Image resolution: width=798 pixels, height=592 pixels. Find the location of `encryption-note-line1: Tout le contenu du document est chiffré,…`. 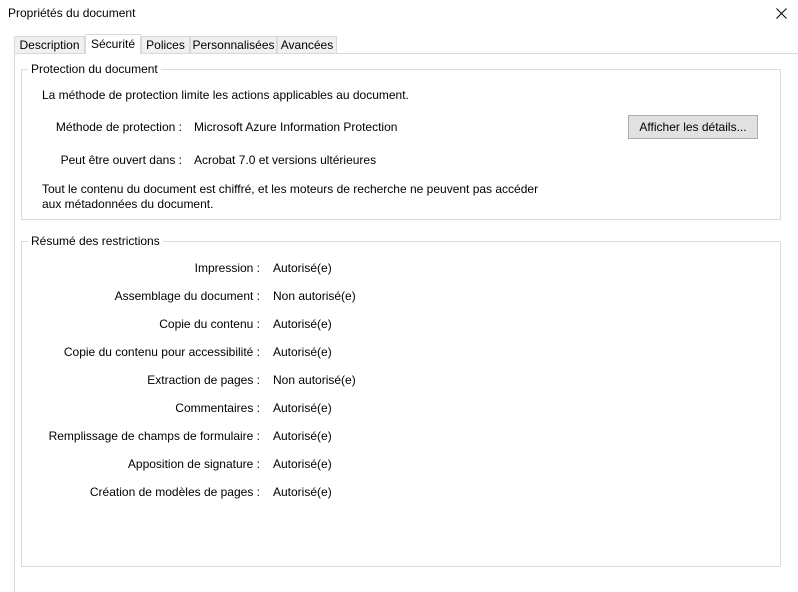

encryption-note-line1: Tout le contenu du document est chiffré,… is located at coordinates (290, 189).